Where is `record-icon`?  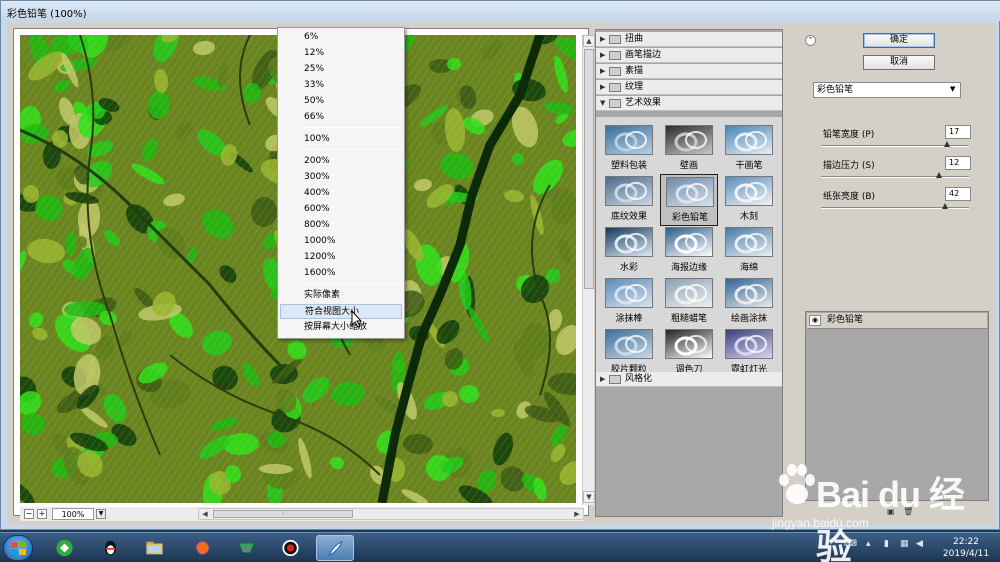
record-icon is located at coordinates (290, 548).